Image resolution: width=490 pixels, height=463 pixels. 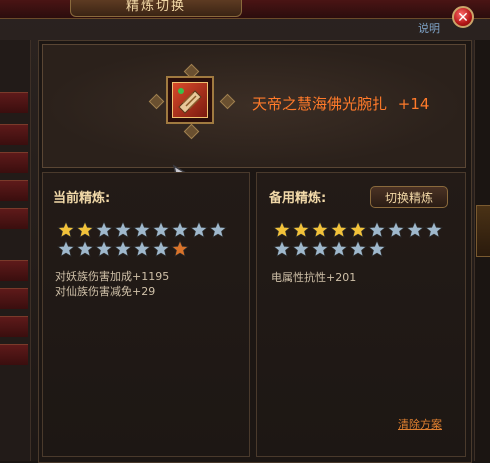 I want to click on item-name: 天帝之慧海佛光腕扎 +14, so click(x=340, y=103).